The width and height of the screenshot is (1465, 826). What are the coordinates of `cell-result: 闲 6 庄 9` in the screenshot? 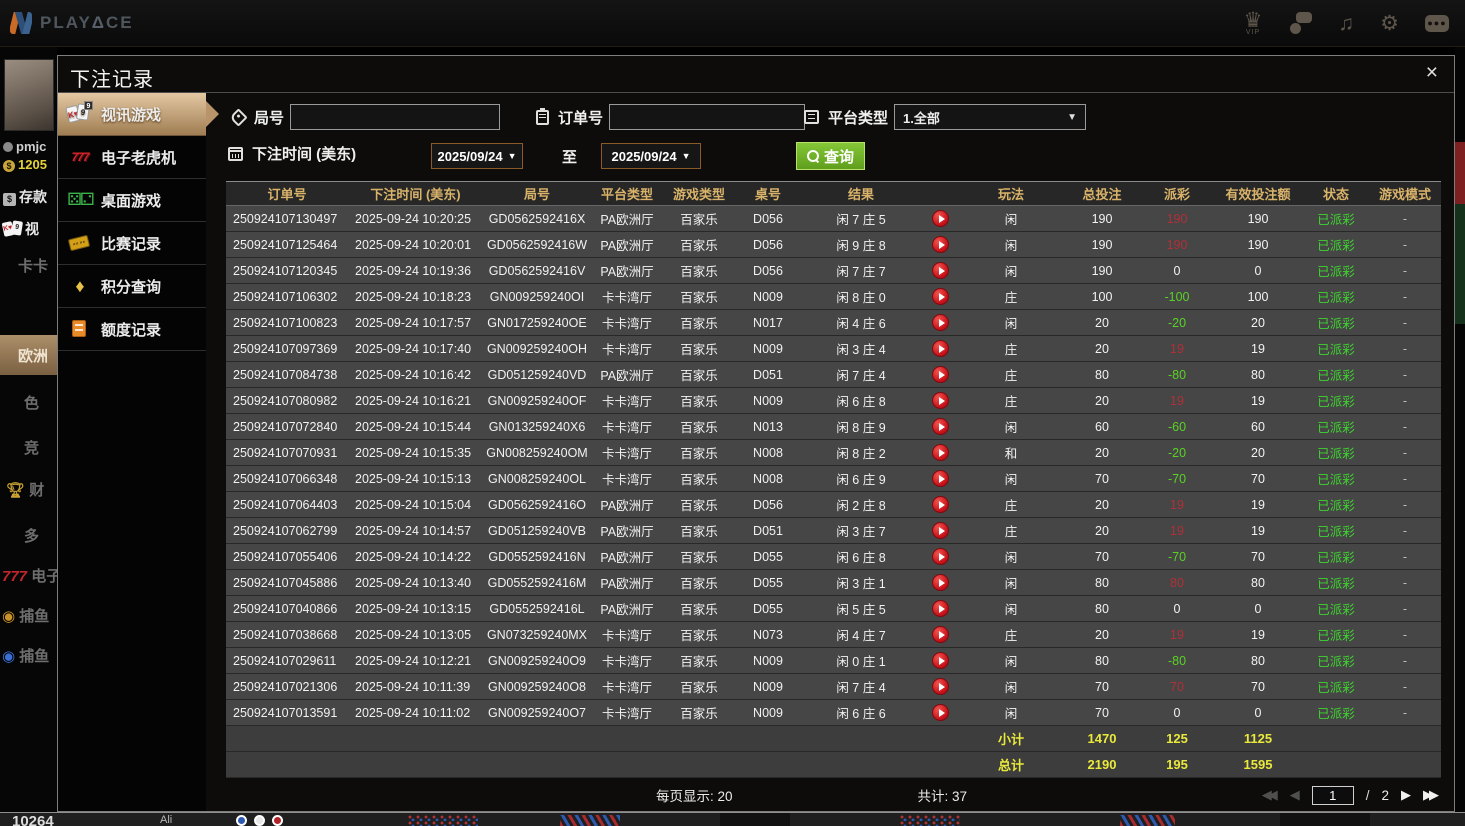 It's located at (861, 478).